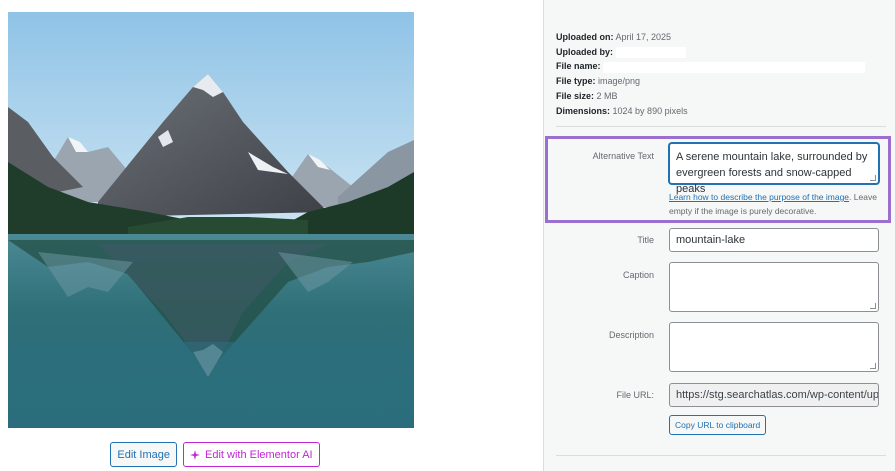 This screenshot has width=895, height=471. Describe the element at coordinates (619, 81) in the screenshot. I see `file-type-value: image/png` at that location.